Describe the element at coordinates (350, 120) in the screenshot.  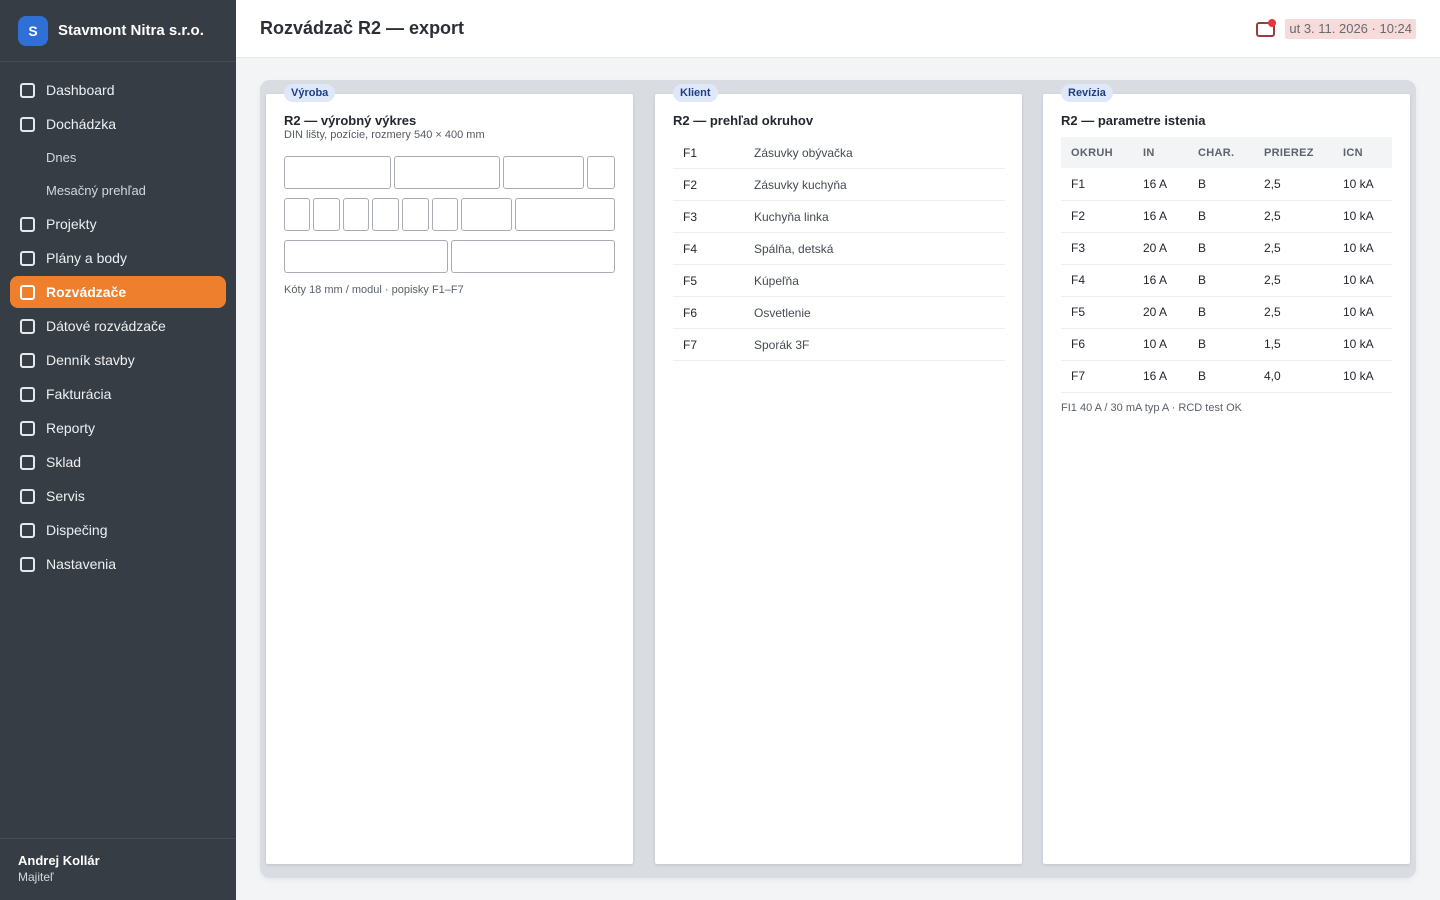
I see `panel-title: R2 — výrobný výkres` at that location.